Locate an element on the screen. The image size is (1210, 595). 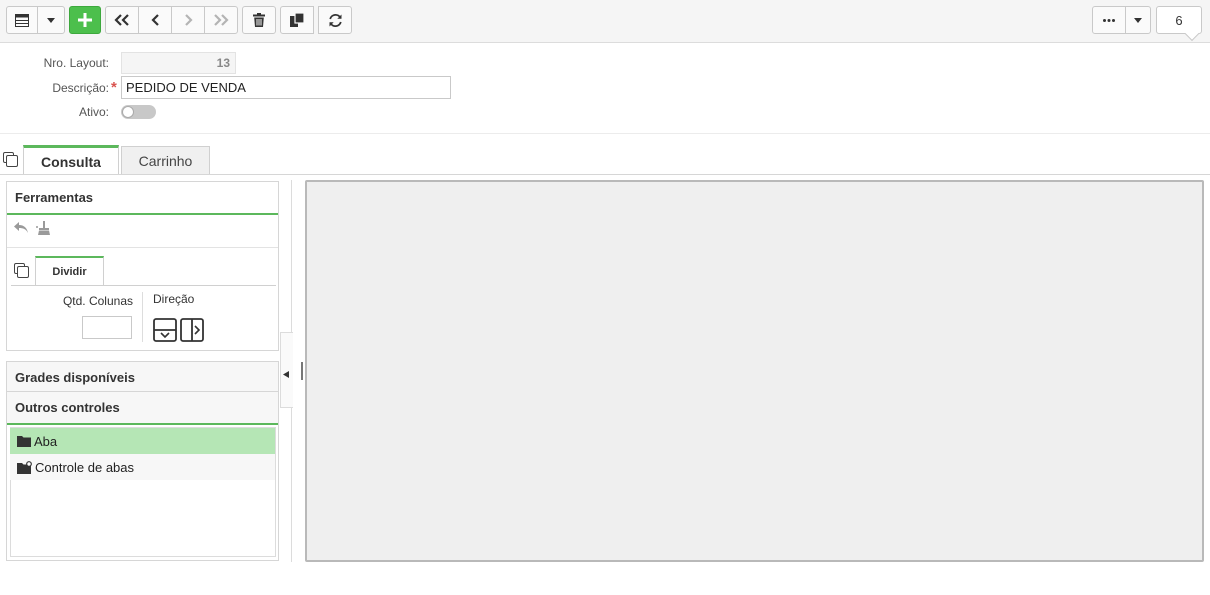
main-toolbar: 6 is located at coordinates (605, 21).